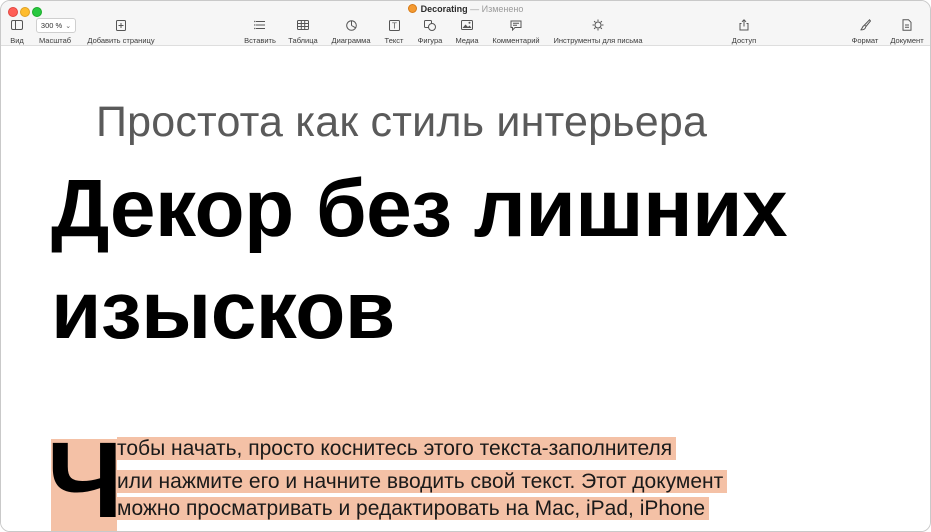 The image size is (931, 532). I want to click on media-button: Медиа, so click(467, 23).